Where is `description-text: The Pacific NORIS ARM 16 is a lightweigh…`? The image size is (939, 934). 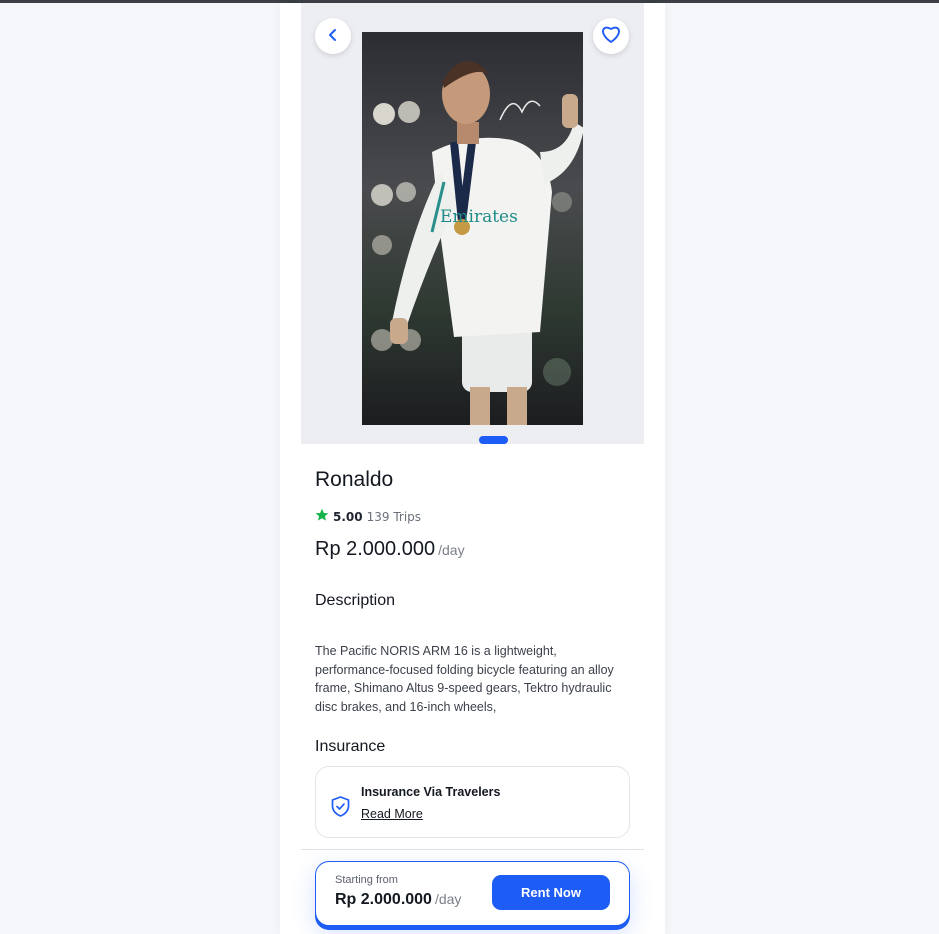
description-text: The Pacific NORIS ARM 16 is a lightweigh… is located at coordinates (464, 679).